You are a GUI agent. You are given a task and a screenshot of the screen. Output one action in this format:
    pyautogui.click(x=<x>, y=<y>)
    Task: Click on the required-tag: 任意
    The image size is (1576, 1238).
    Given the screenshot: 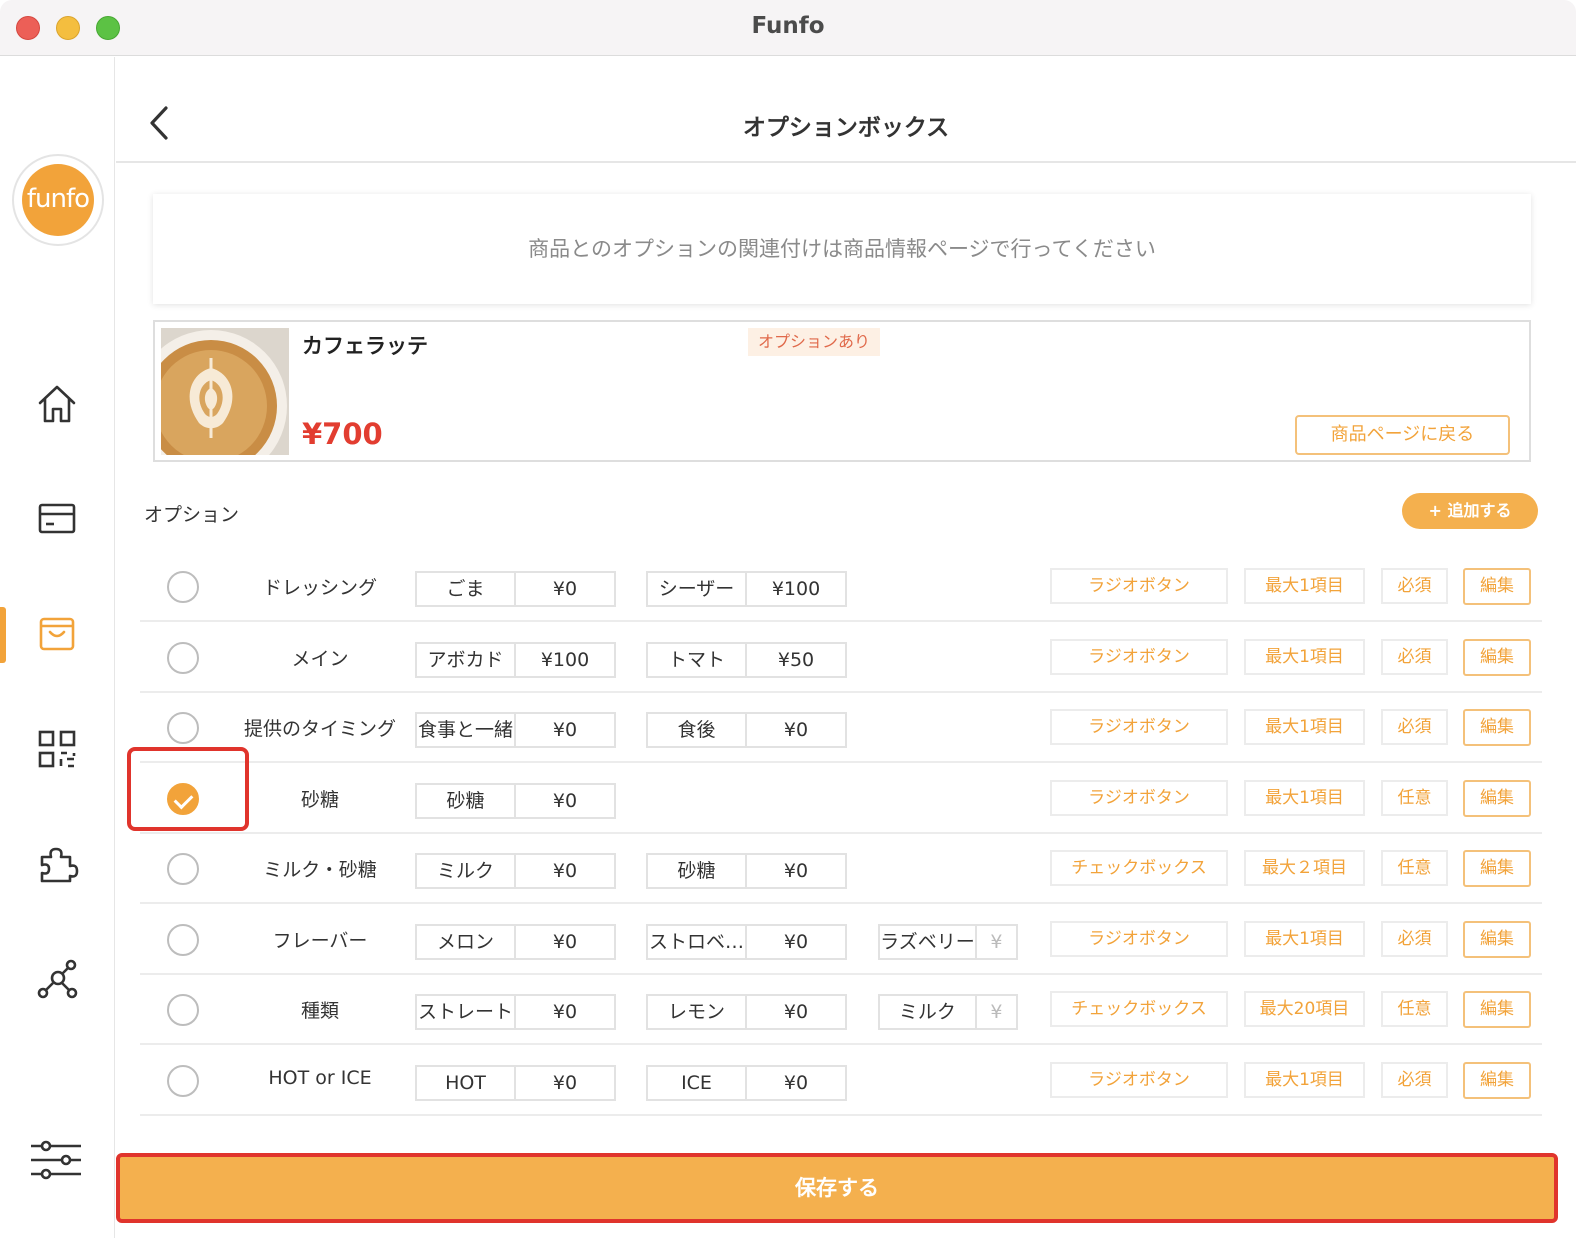 What is the action you would take?
    pyautogui.click(x=1414, y=798)
    